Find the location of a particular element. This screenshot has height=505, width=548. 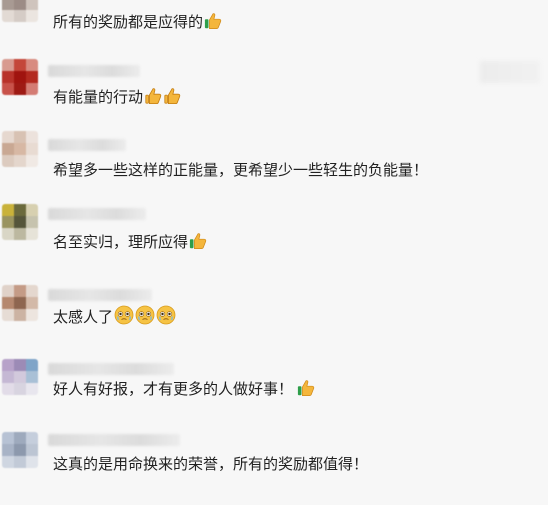

comment-text: 这真的是用命换来的荣誉，所有的奖励都值得！ is located at coordinates (211, 464).